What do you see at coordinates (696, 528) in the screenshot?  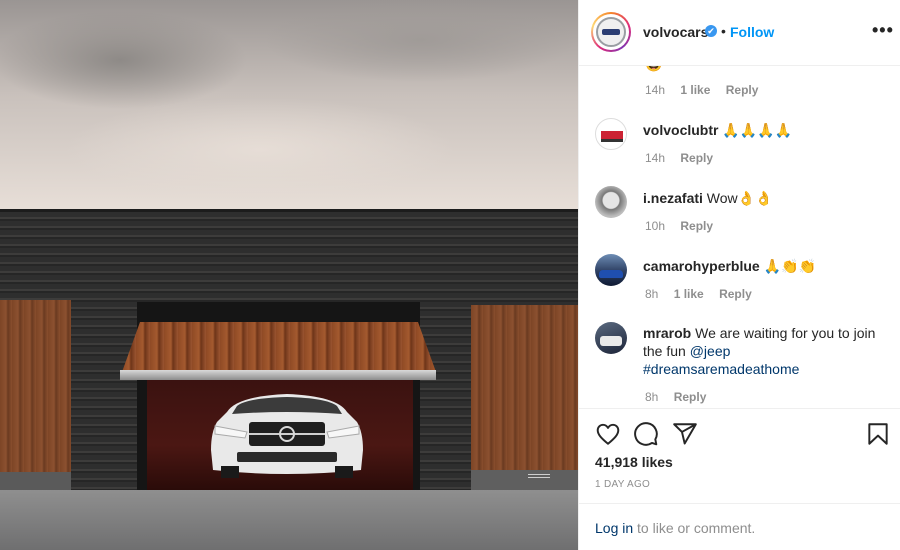 I see `login-rest-text: to like or comment.` at bounding box center [696, 528].